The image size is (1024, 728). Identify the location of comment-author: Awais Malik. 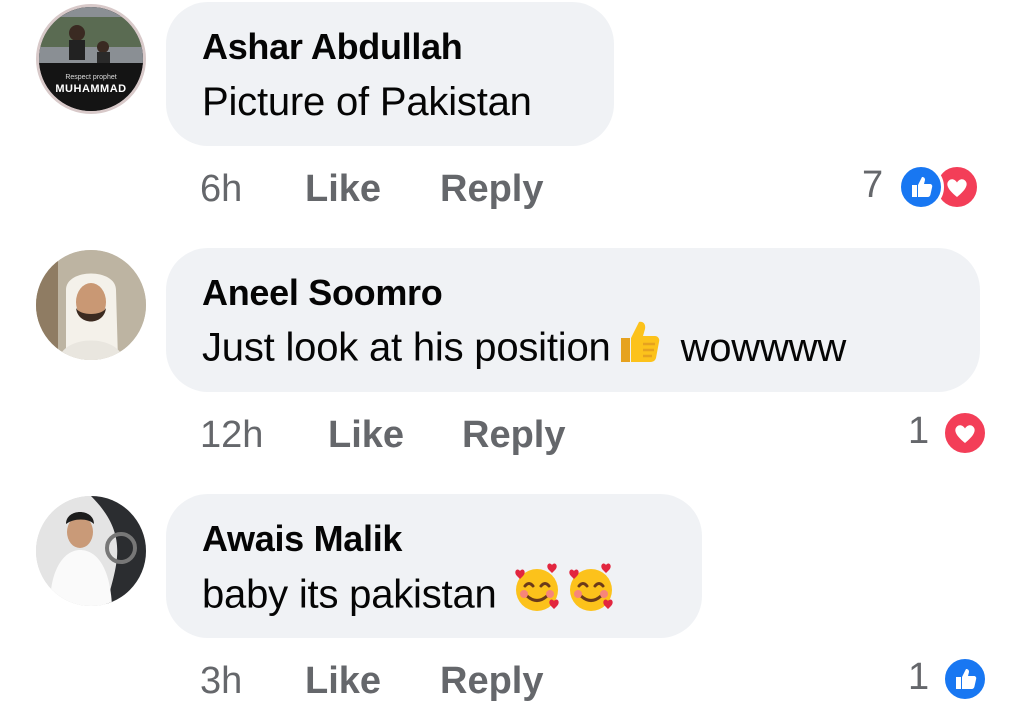
(302, 539).